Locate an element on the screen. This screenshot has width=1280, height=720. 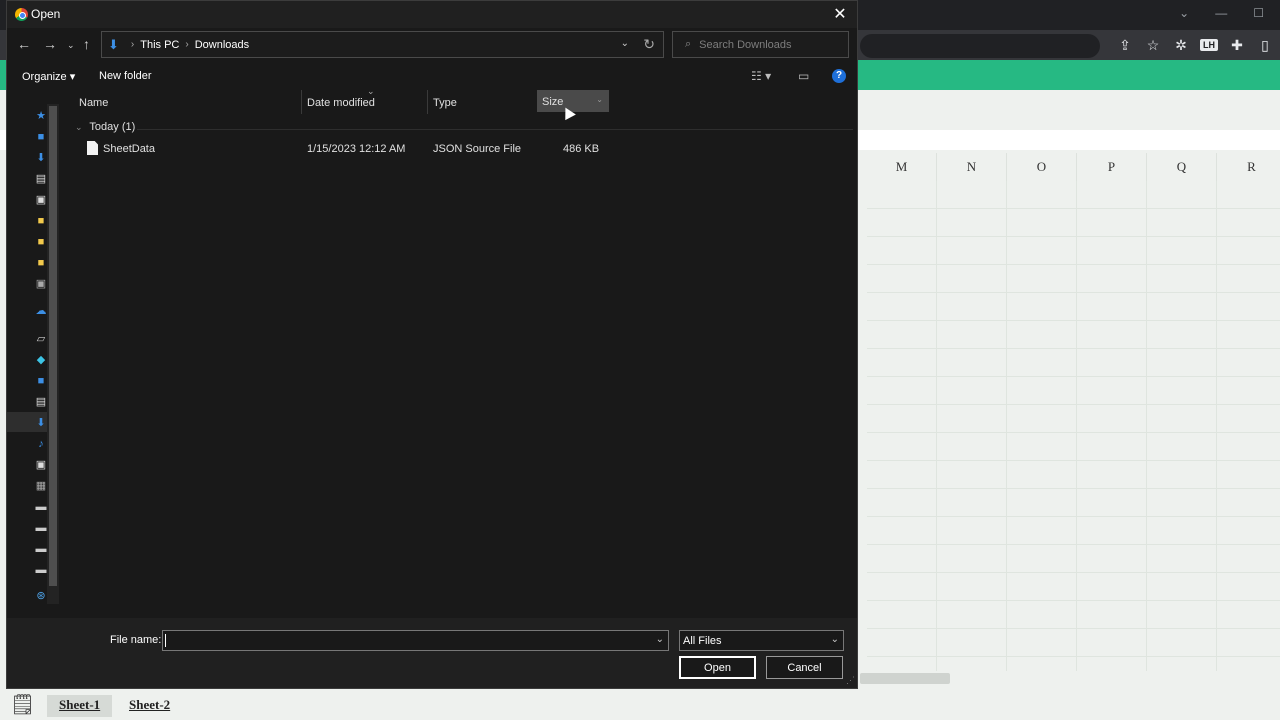
refresh-icon: ↻ is located at coordinates (649, 44).